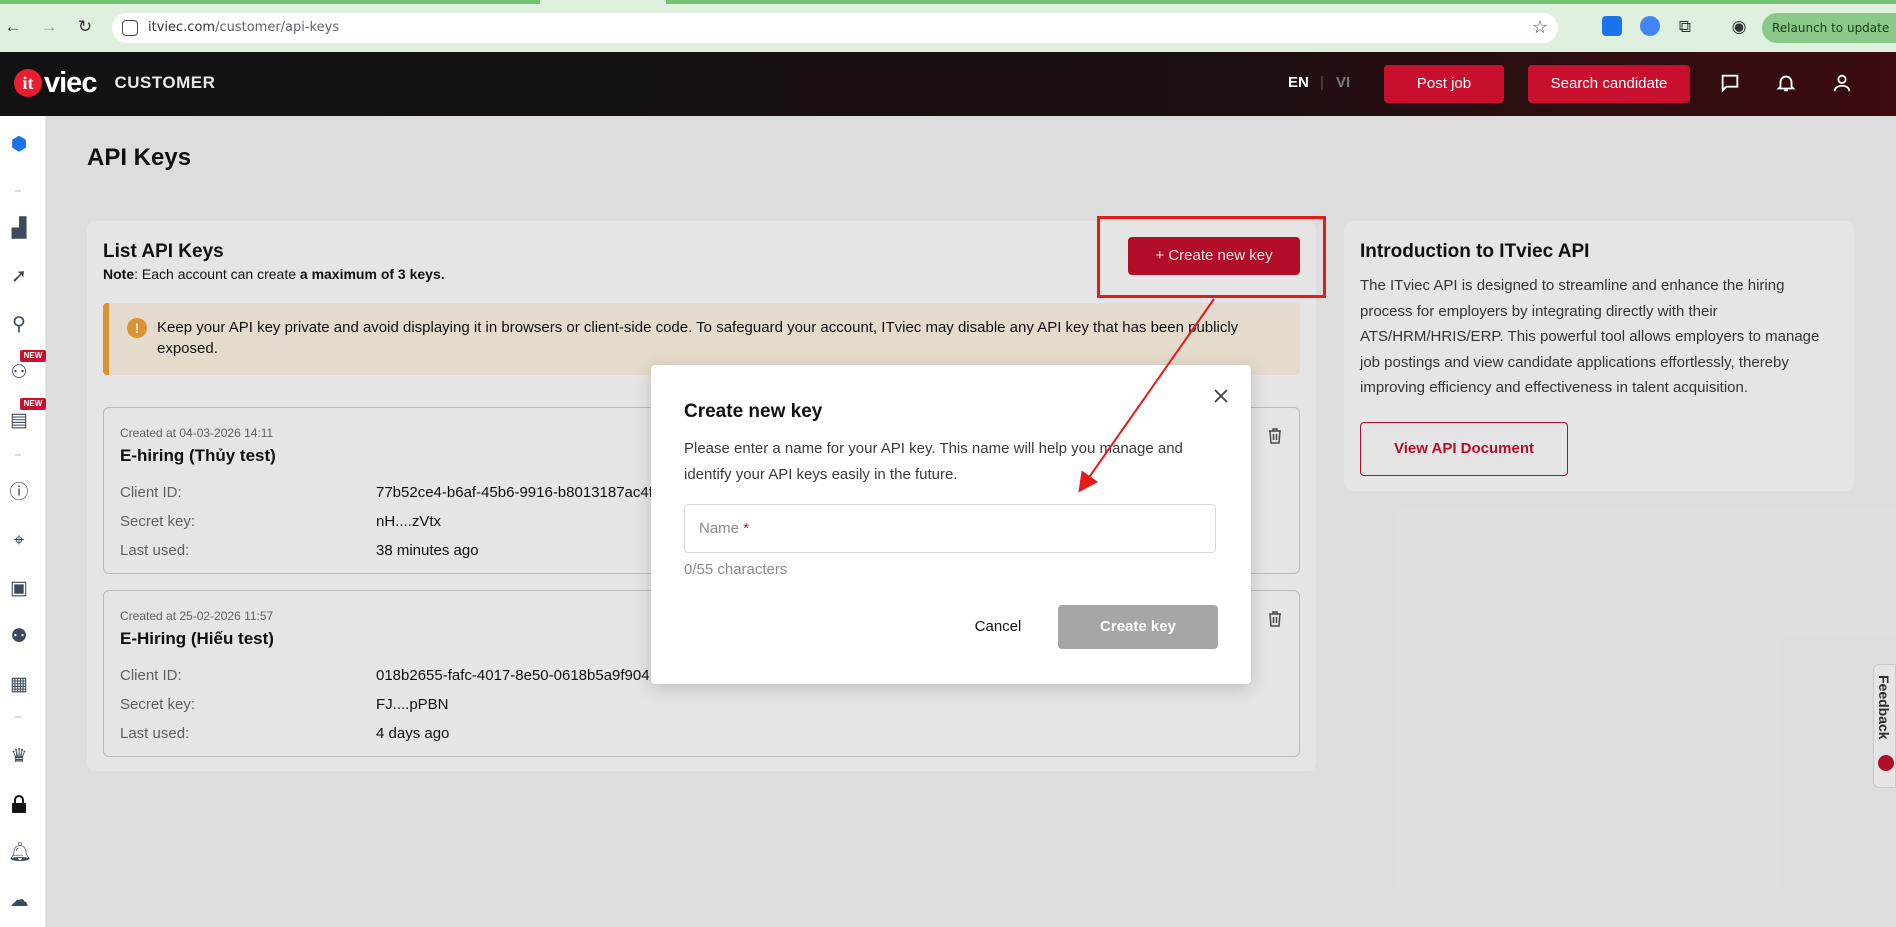 This screenshot has height=927, width=1896. What do you see at coordinates (1211, 257) in the screenshot?
I see `annotation-highlight-box` at bounding box center [1211, 257].